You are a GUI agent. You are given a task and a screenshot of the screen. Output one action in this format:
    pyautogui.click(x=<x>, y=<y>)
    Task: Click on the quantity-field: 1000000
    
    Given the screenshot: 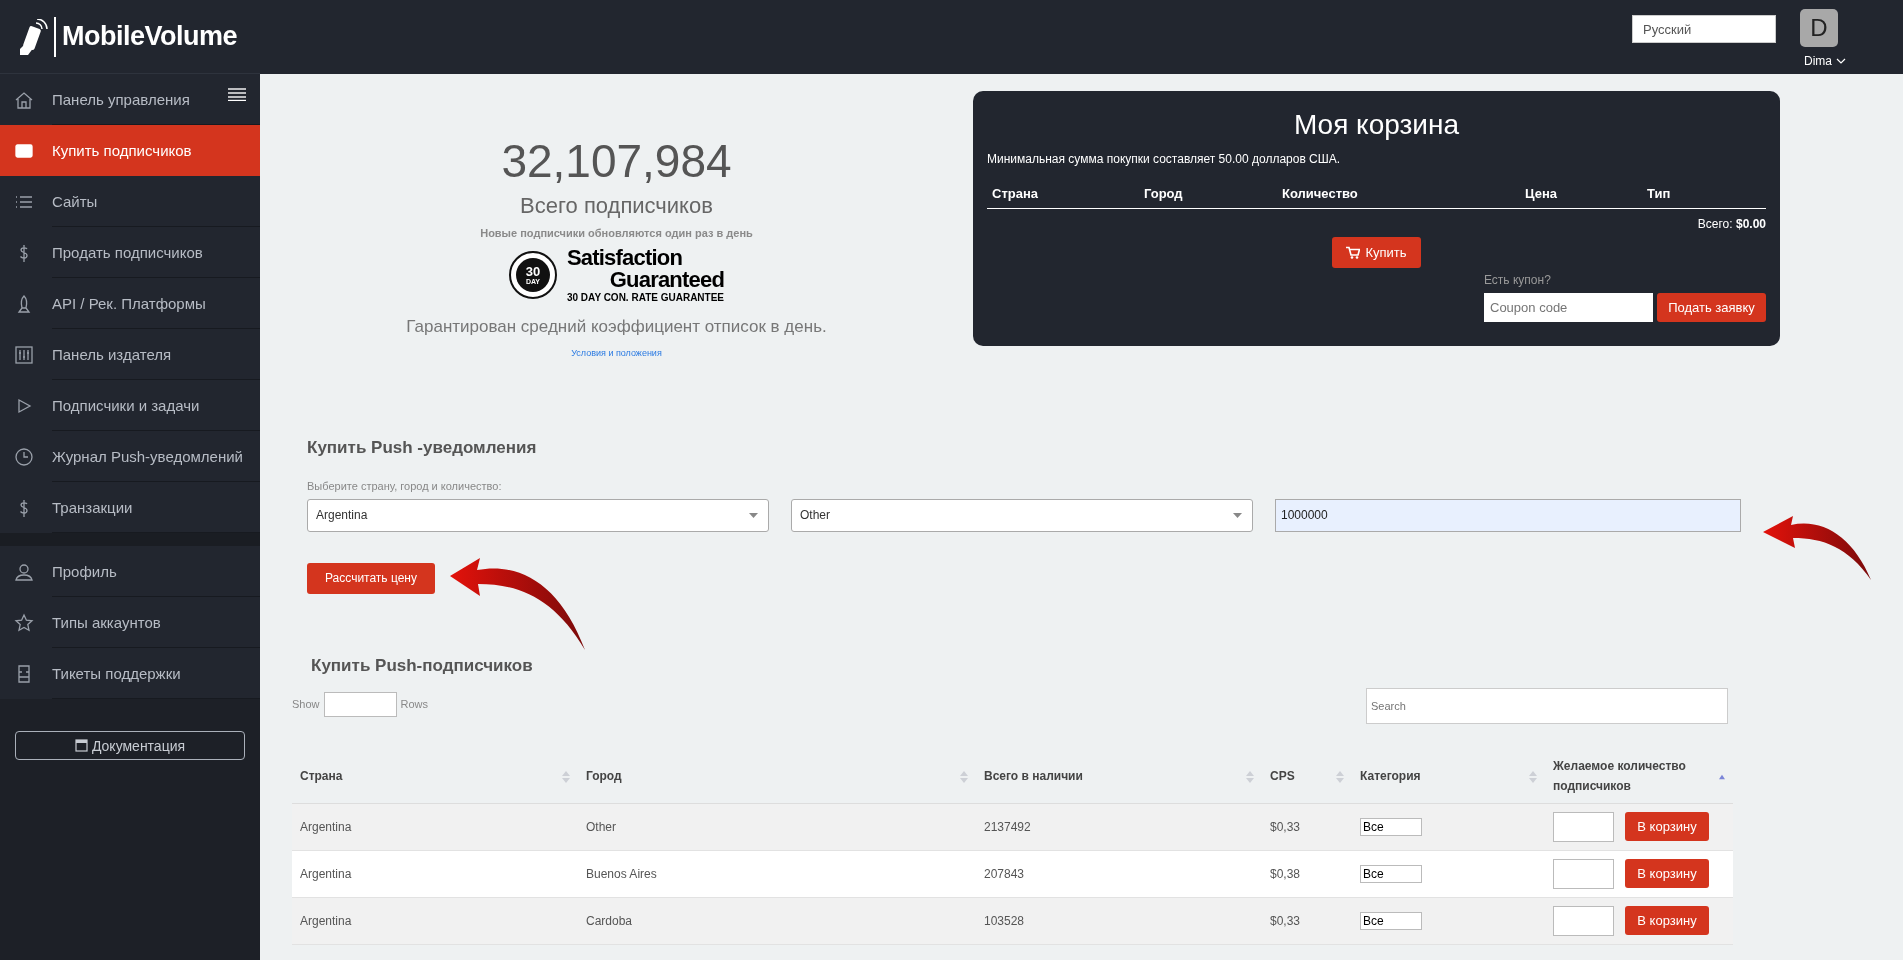 What is the action you would take?
    pyautogui.click(x=1508, y=515)
    